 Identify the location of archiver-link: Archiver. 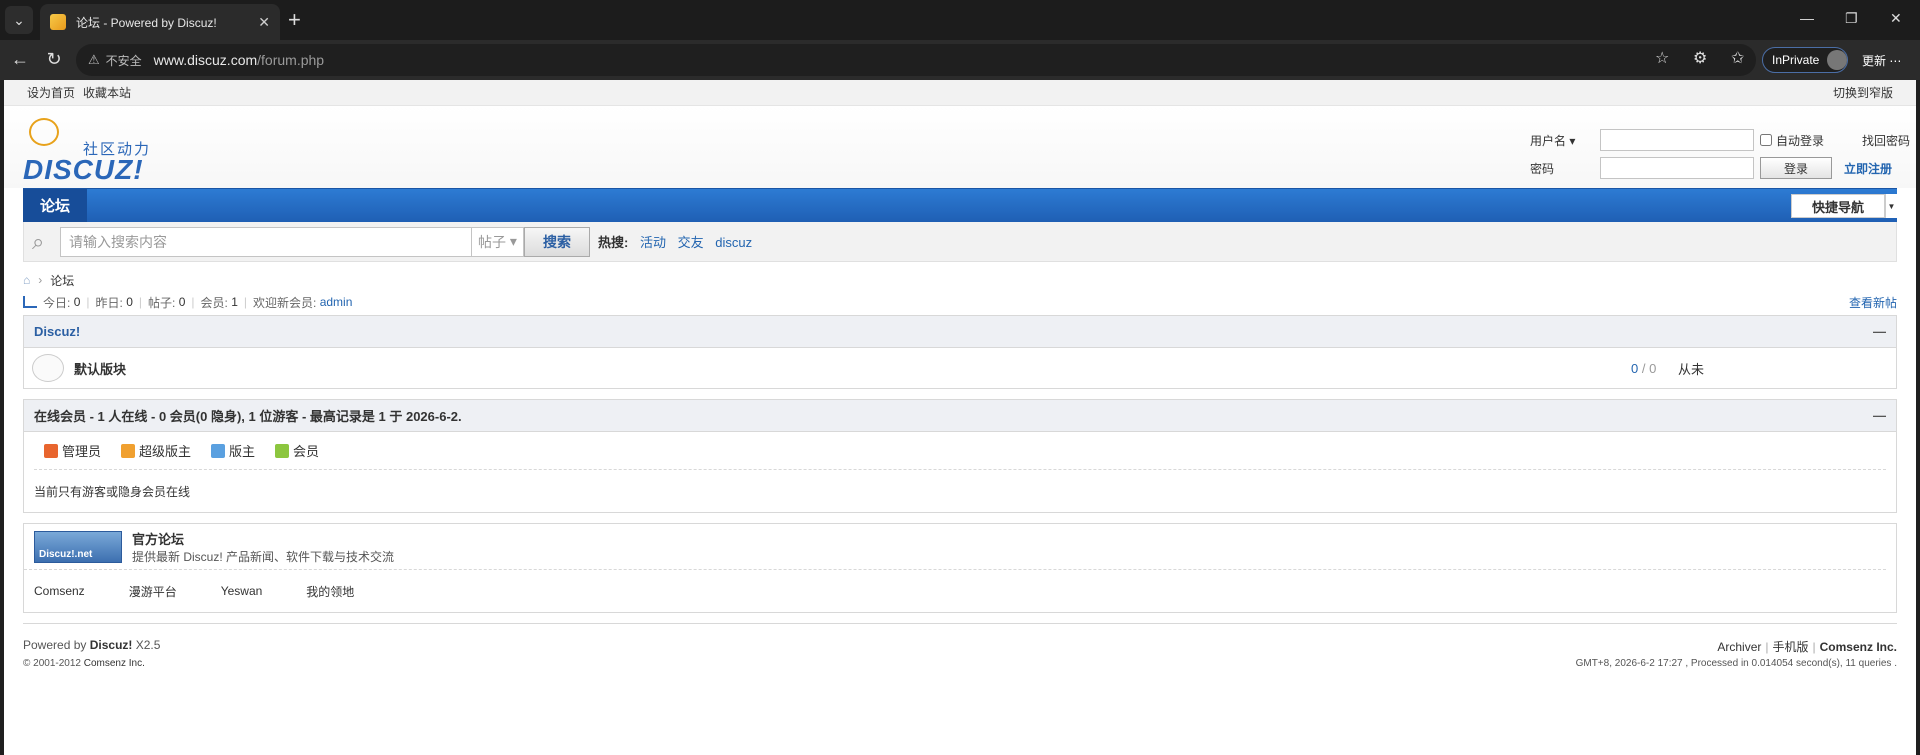
(1739, 647).